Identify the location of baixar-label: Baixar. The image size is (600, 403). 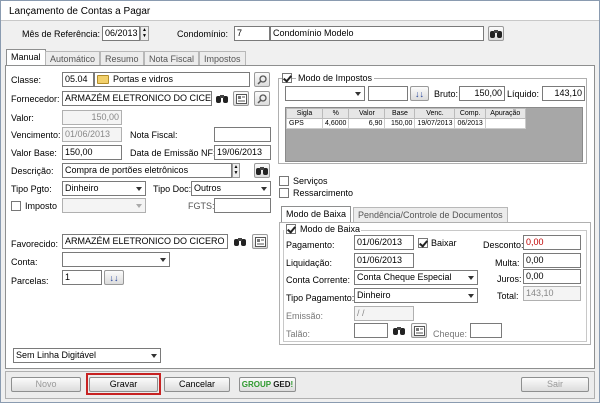
(444, 243).